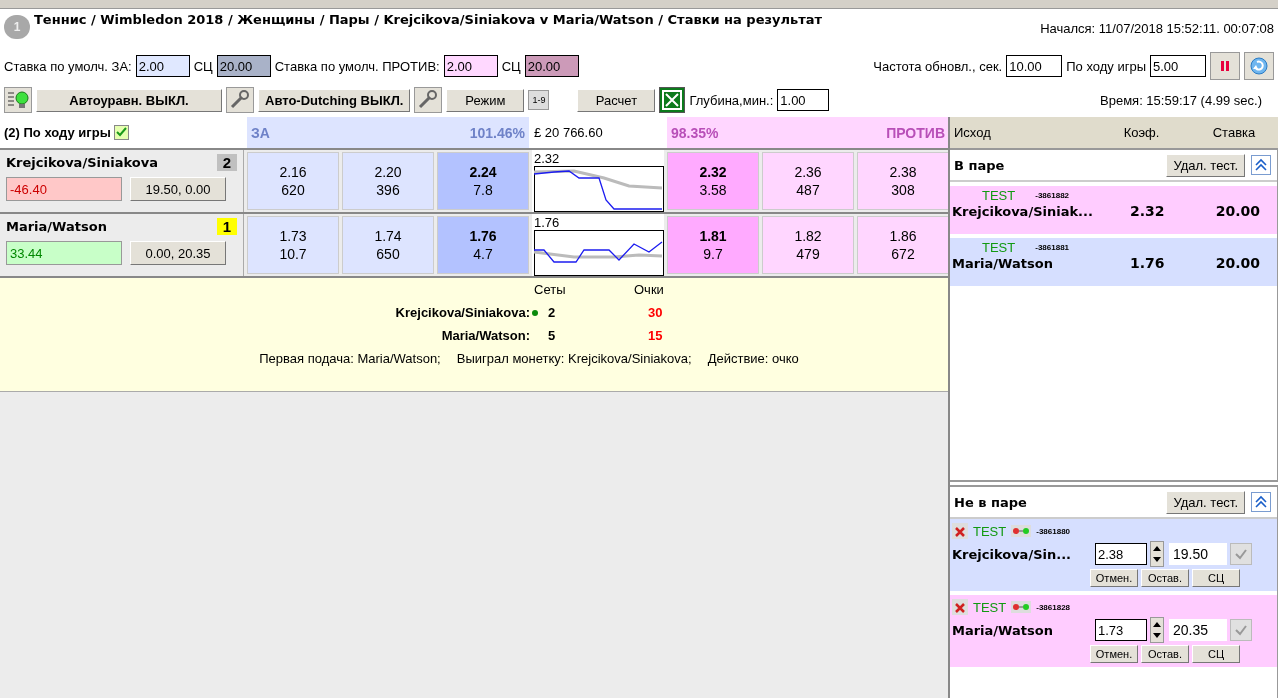 Image resolution: width=1278 pixels, height=698 pixels. What do you see at coordinates (1198, 554) in the screenshot?
I see `stake-field: 19.50` at bounding box center [1198, 554].